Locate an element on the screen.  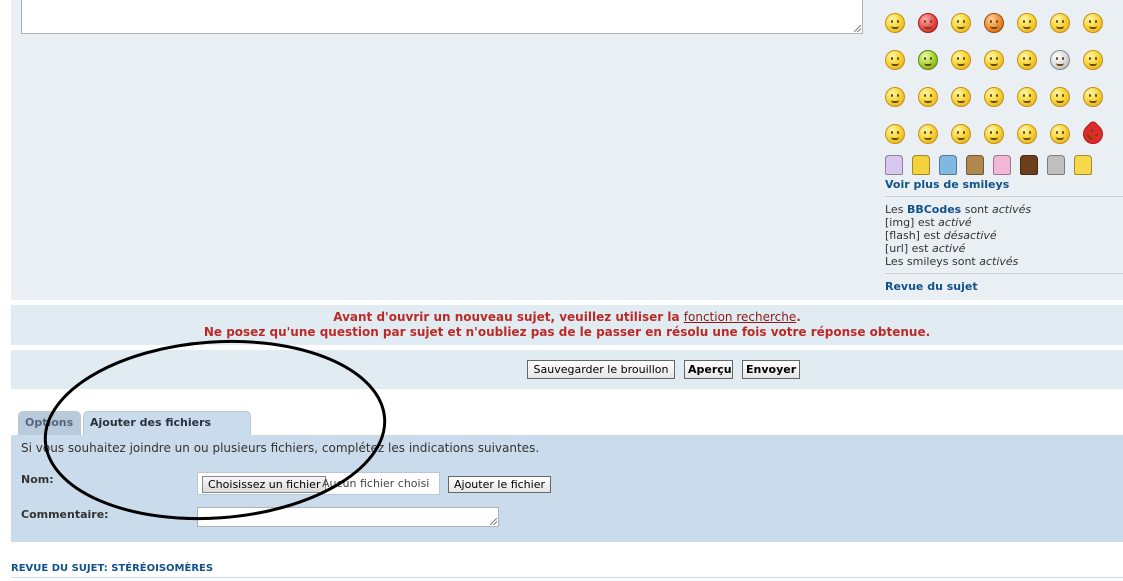
doh-icon is located at coordinates (895, 133).